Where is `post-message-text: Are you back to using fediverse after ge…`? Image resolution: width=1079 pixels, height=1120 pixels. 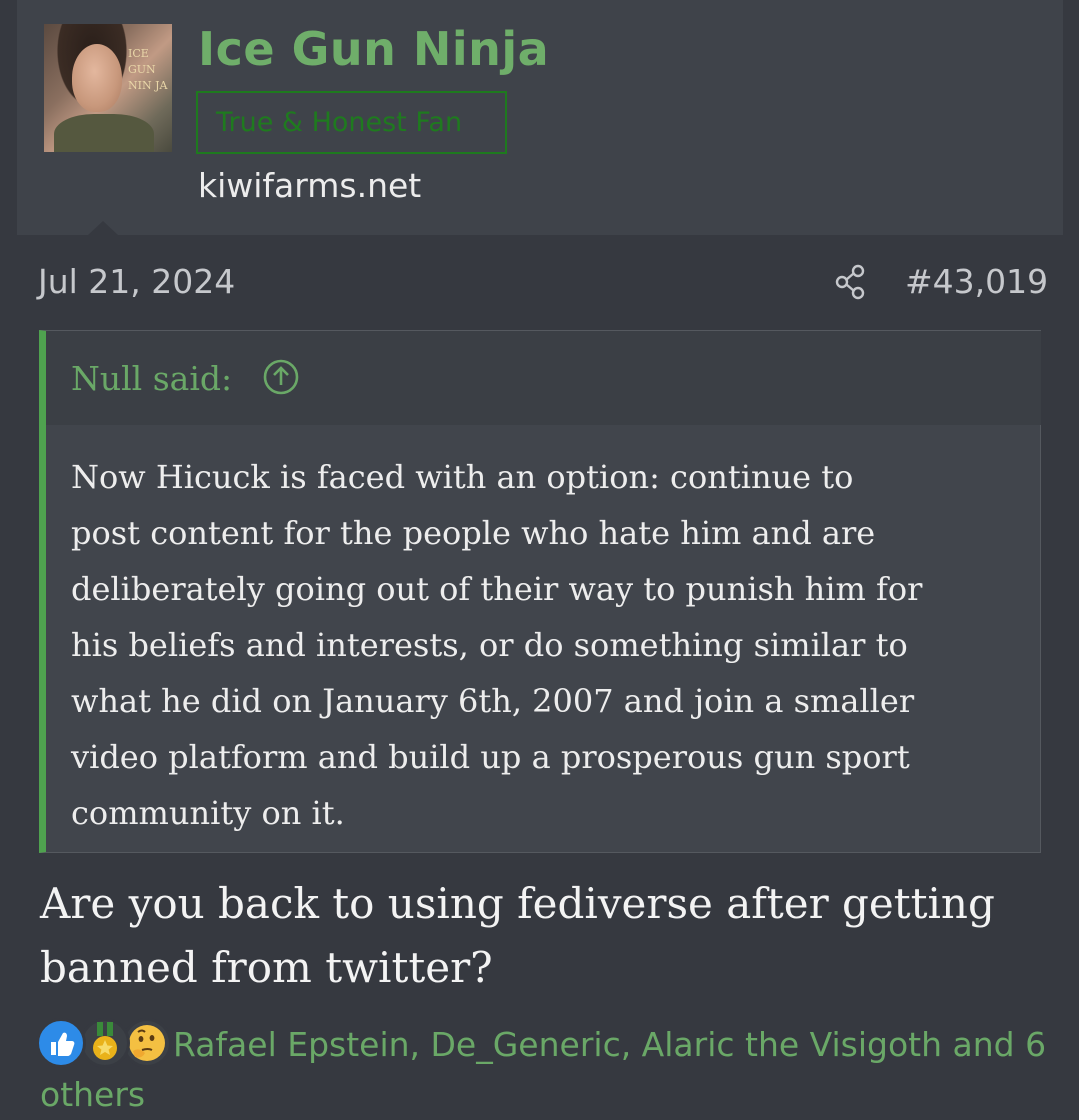 post-message-text: Are you back to using fediverse after ge… is located at coordinates (517, 935).